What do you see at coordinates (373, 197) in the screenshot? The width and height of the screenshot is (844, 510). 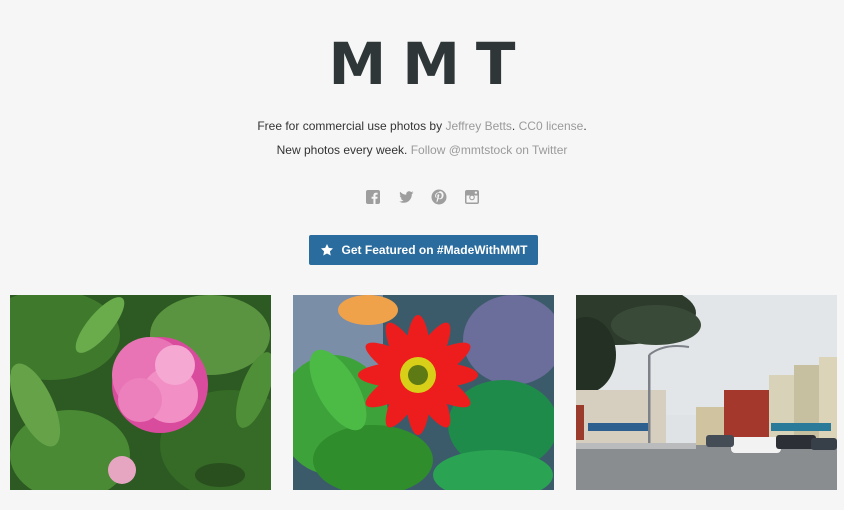 I see `facebook-icon` at bounding box center [373, 197].